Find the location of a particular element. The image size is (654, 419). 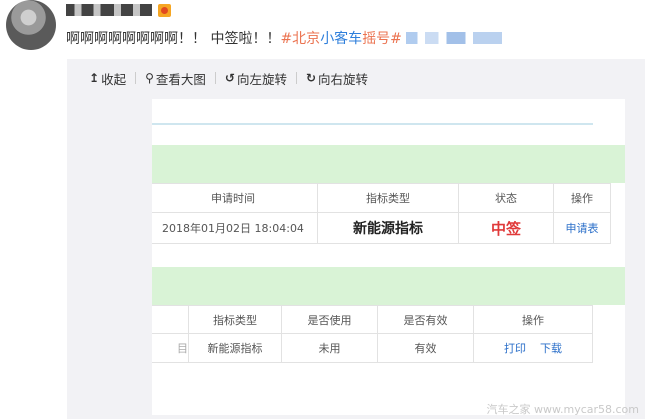

post-author is located at coordinates (118, 10).